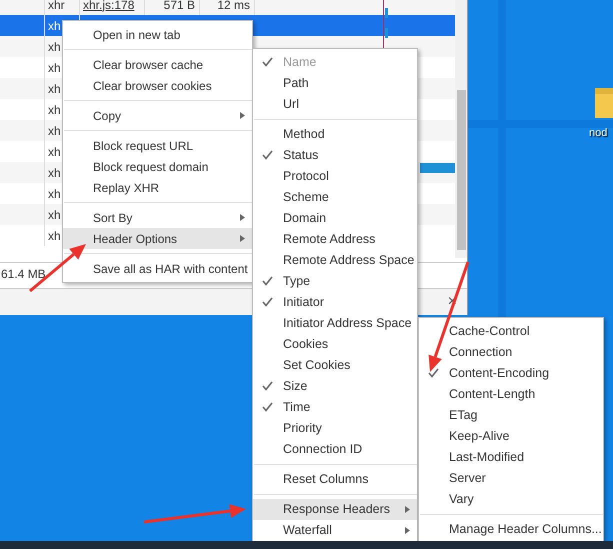 The height and width of the screenshot is (549, 613). I want to click on table-cell: 571 B, so click(179, 7).